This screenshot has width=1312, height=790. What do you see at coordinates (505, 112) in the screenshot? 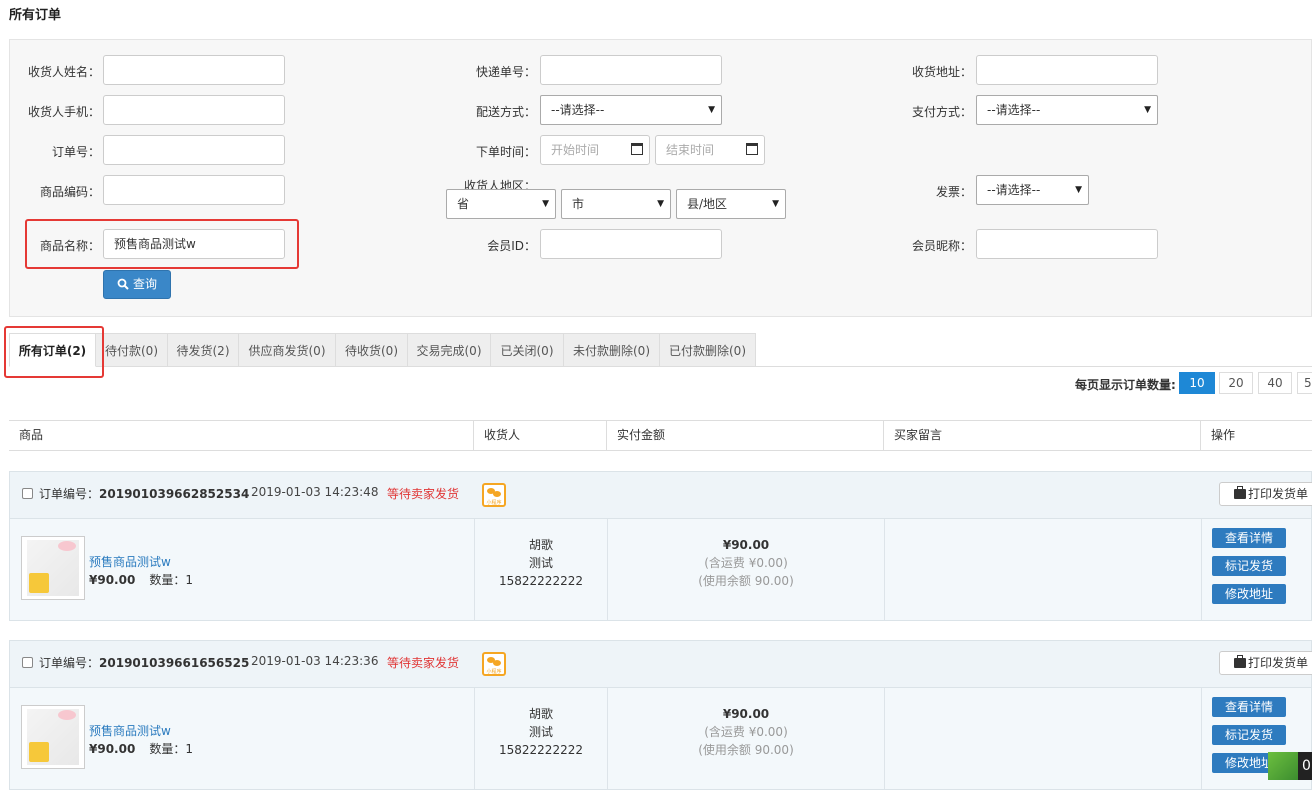
I see `delivery-label: 配送方式：` at bounding box center [505, 112].